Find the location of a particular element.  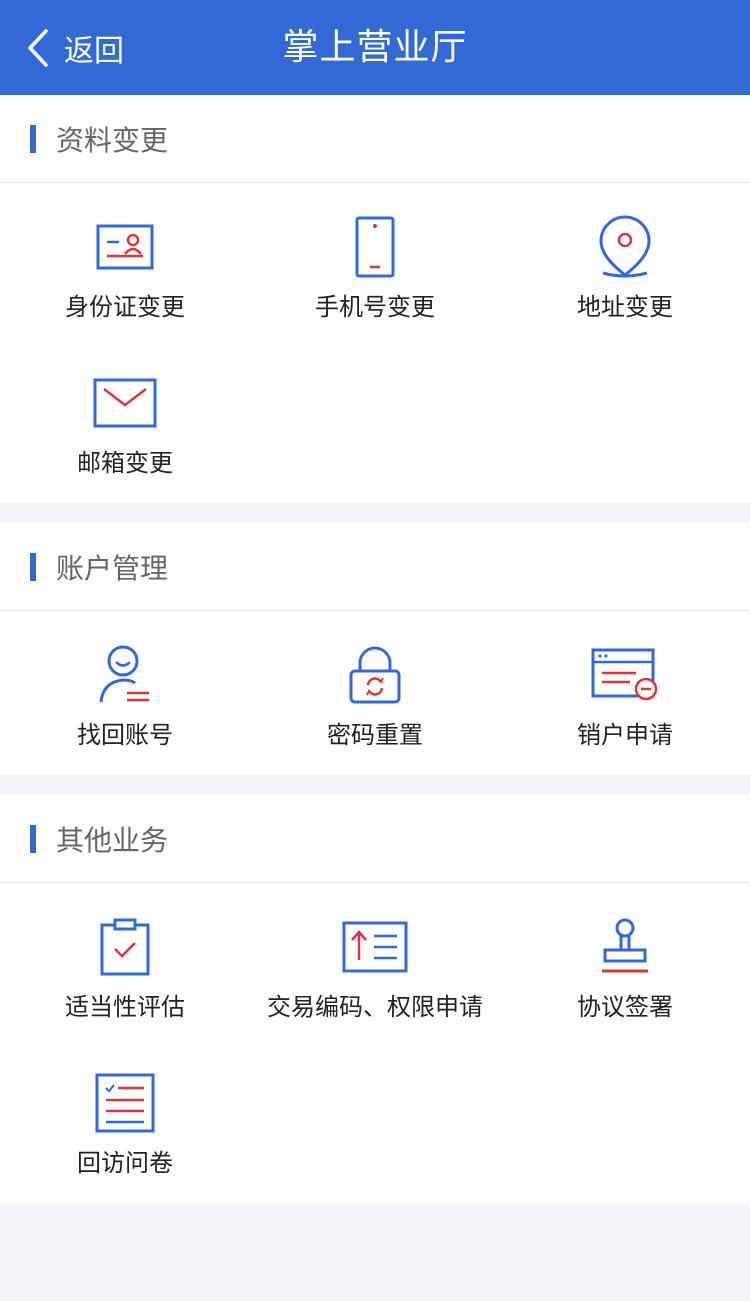

menu-item-label: 销户申请 is located at coordinates (625, 735).